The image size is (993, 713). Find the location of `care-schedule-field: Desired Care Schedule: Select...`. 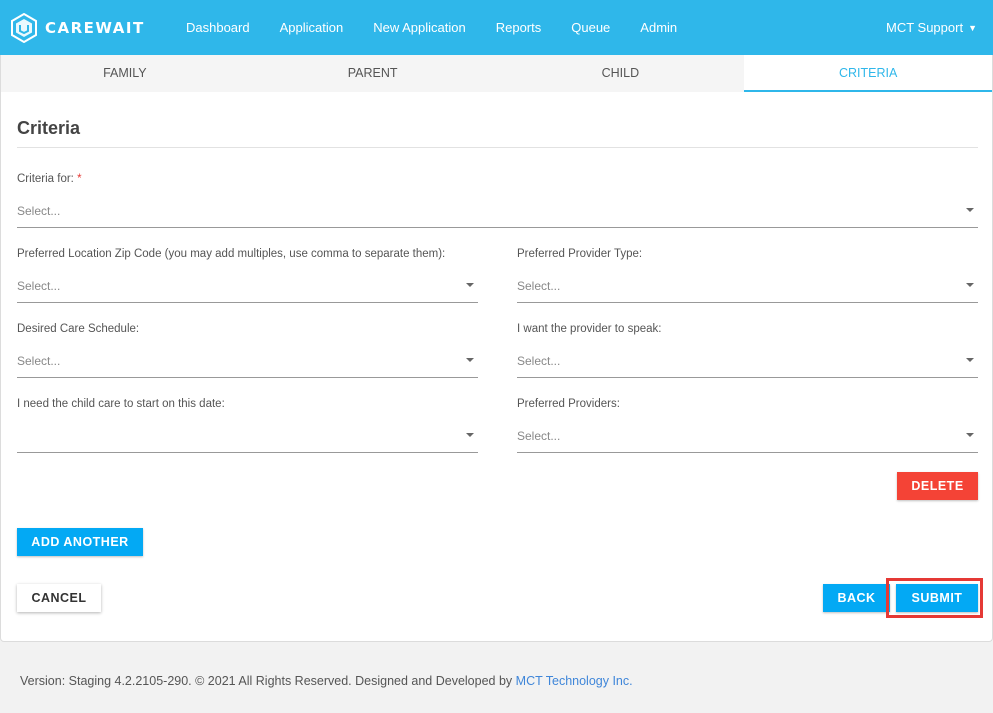

care-schedule-field: Desired Care Schedule: Select... is located at coordinates (247, 350).